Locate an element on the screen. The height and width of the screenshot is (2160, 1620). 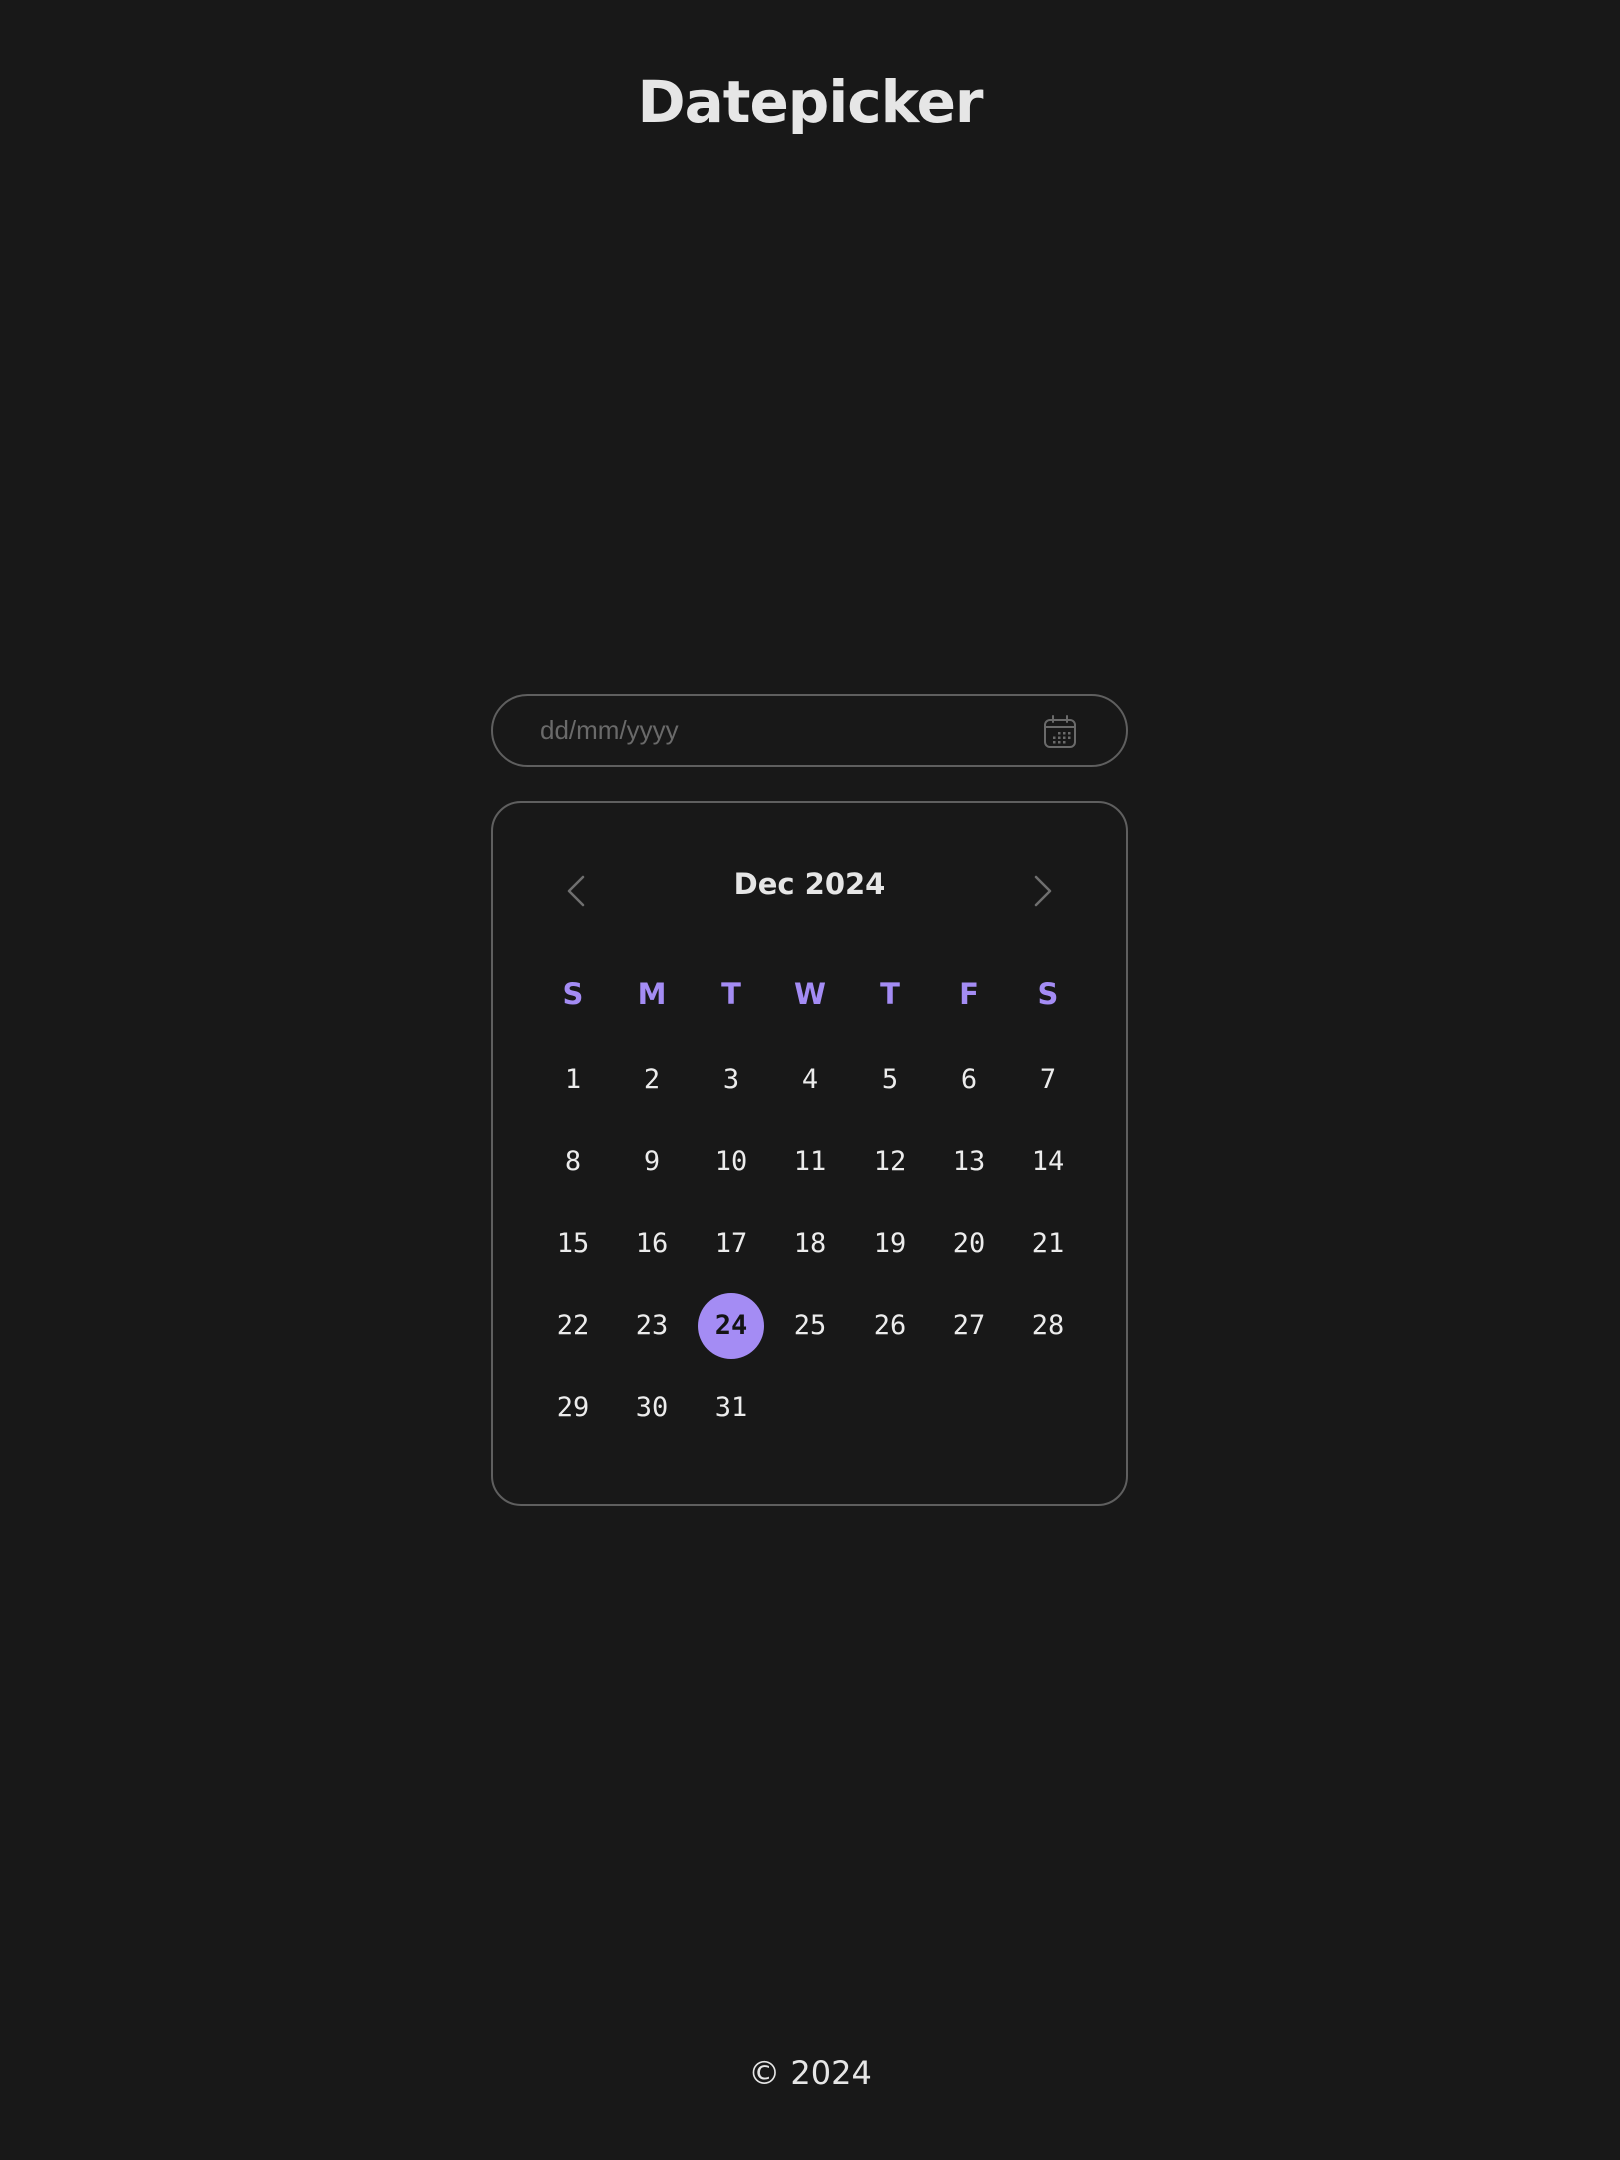
day-cell: 1 is located at coordinates (573, 1080).